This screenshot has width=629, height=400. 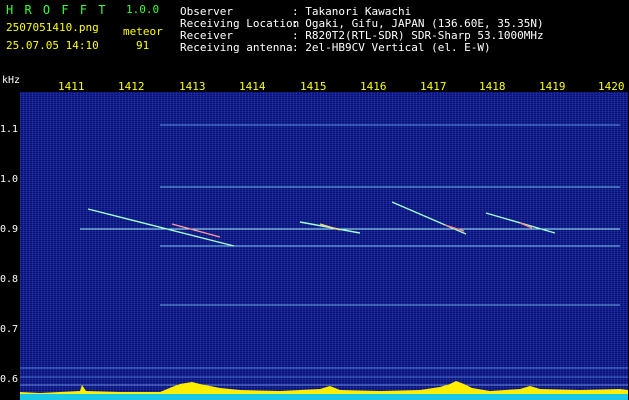 I want to click on antenna-value: : 2el-HB9CV Vertical (el. E-W), so click(x=391, y=47).